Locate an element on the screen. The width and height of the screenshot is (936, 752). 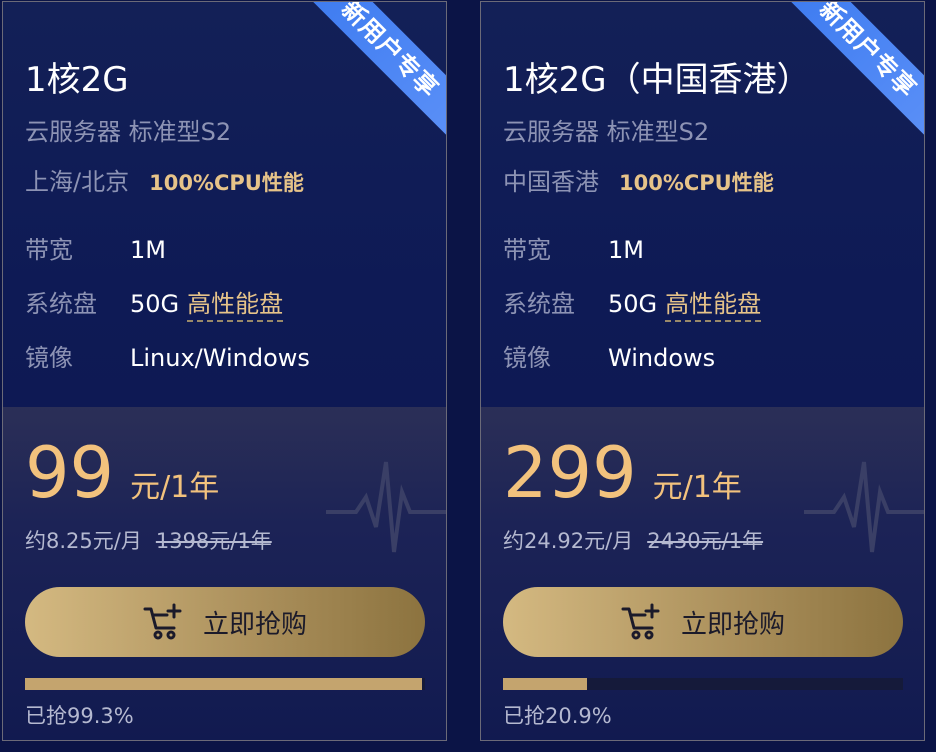
region-text: 上海/北京 is located at coordinates (77, 182).